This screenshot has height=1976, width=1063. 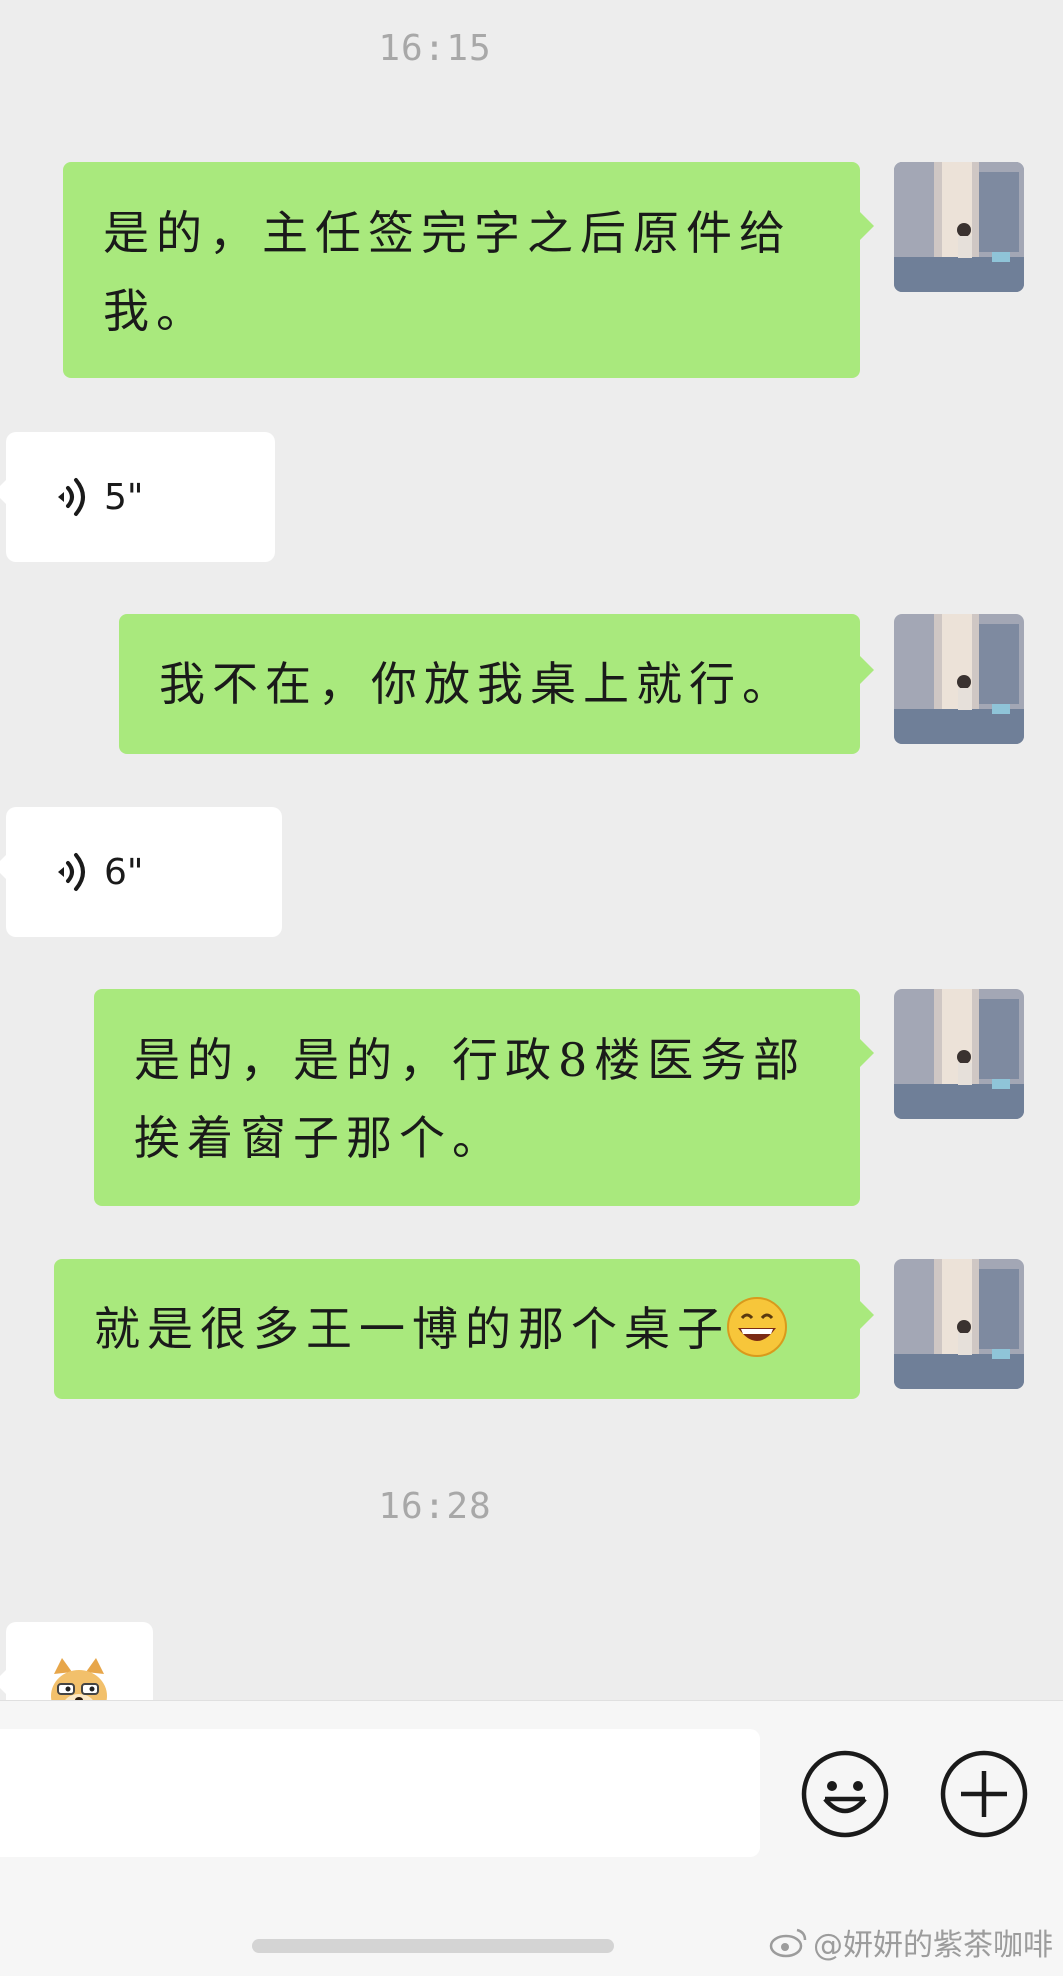 I want to click on timestamp: 16:15, so click(x=435, y=48).